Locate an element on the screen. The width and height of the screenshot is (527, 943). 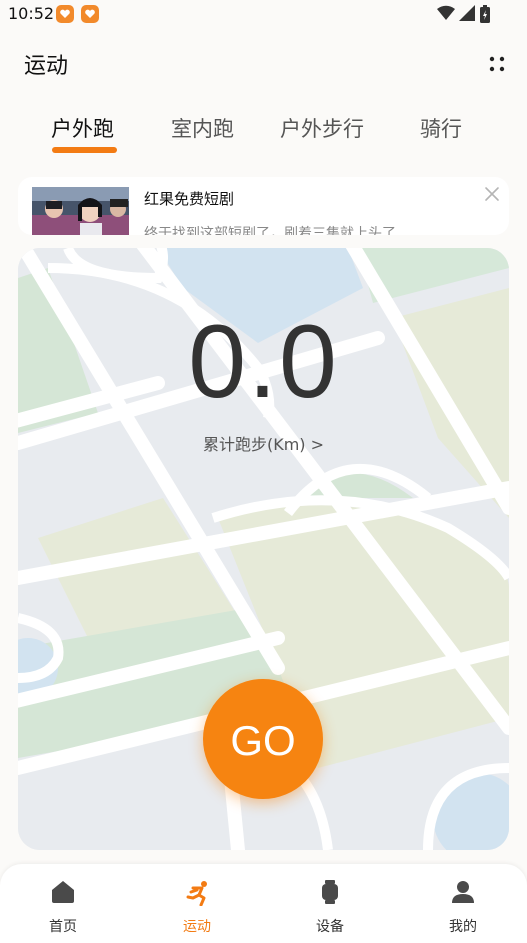
nav-label: 我的 is located at coordinates (463, 927).